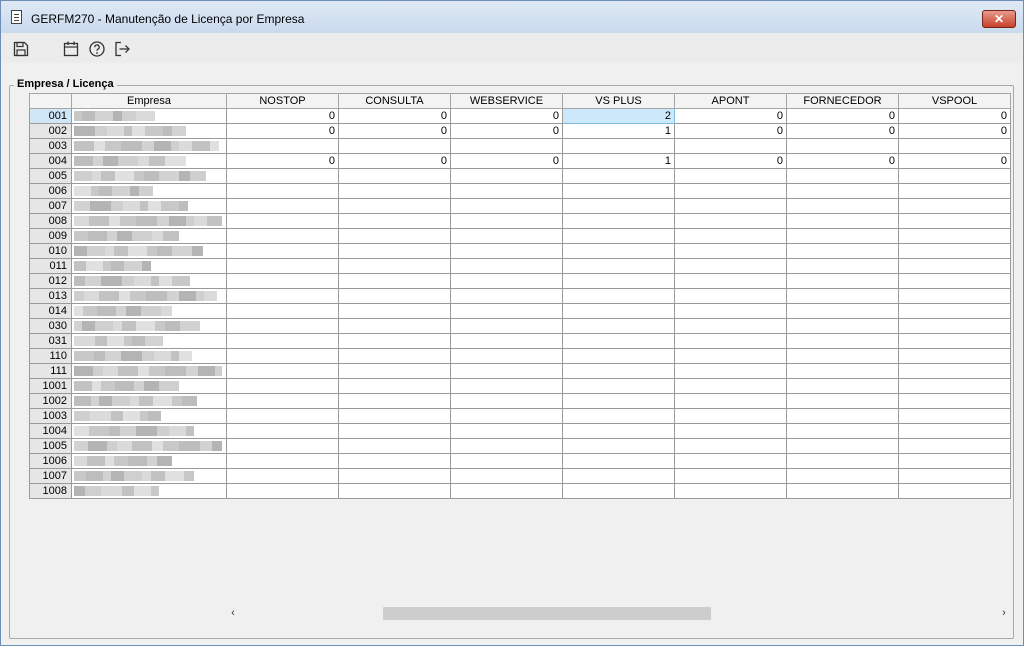 The width and height of the screenshot is (1024, 646). Describe the element at coordinates (1004, 613) in the screenshot. I see `scroll-right-icon: ›` at that location.